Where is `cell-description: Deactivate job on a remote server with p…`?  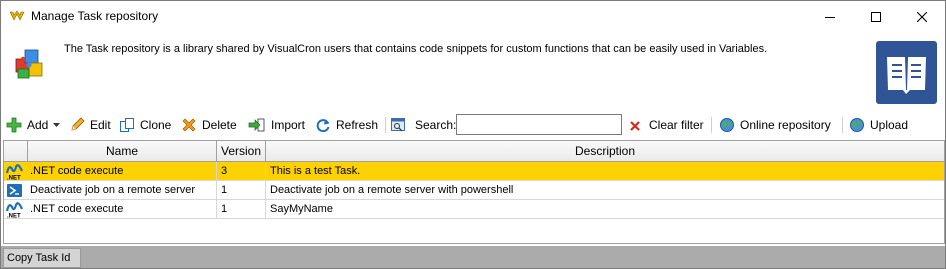
cell-description: Deactivate job on a remote server with p… is located at coordinates (392, 190).